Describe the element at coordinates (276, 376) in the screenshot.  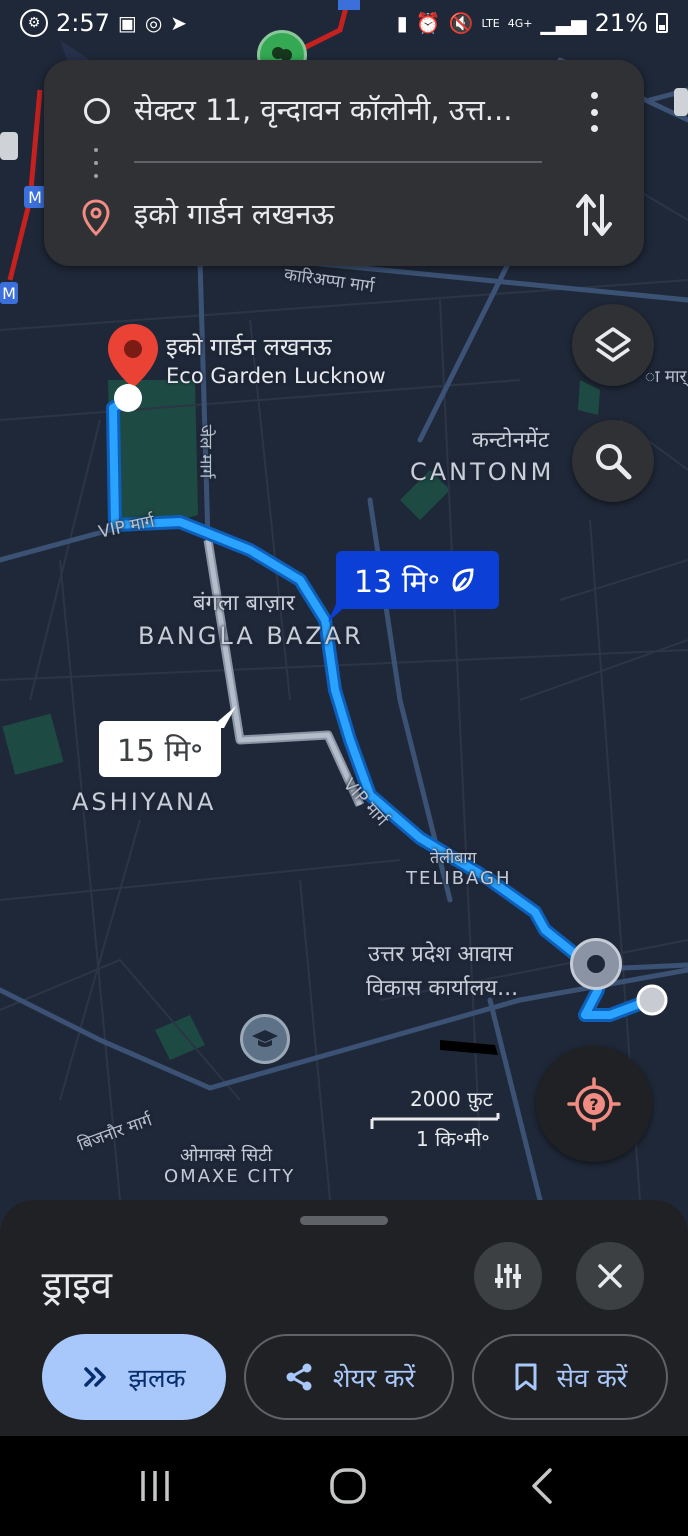
I see `destination-name-en: Eco Garden Lucknow` at that location.